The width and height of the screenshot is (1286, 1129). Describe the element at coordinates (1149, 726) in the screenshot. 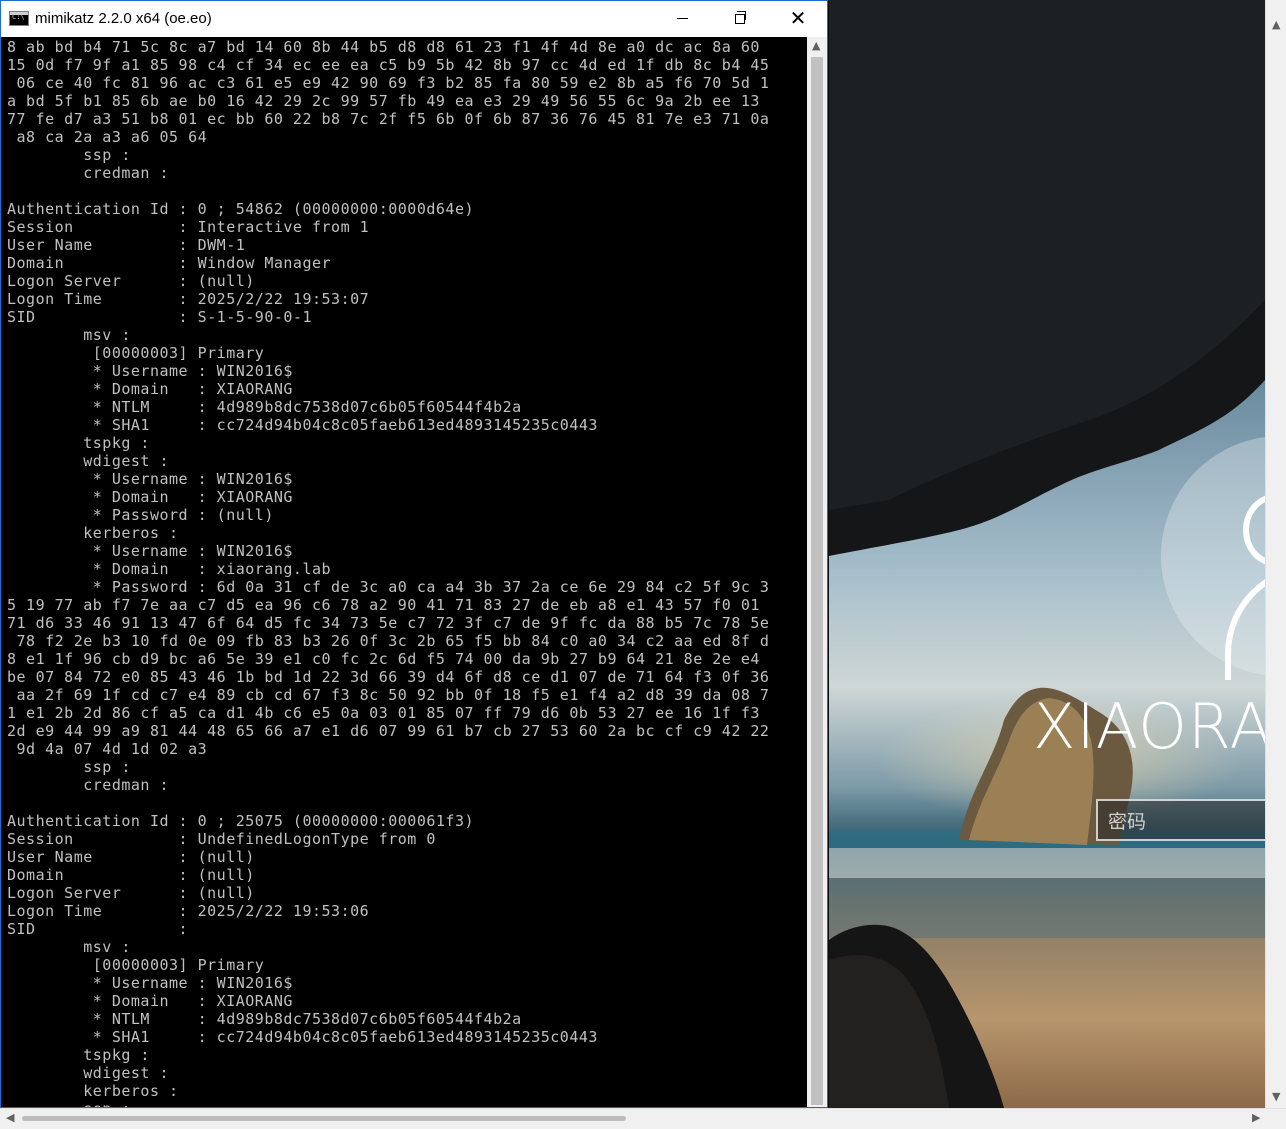

I see `lock-username: XIAORAN` at that location.